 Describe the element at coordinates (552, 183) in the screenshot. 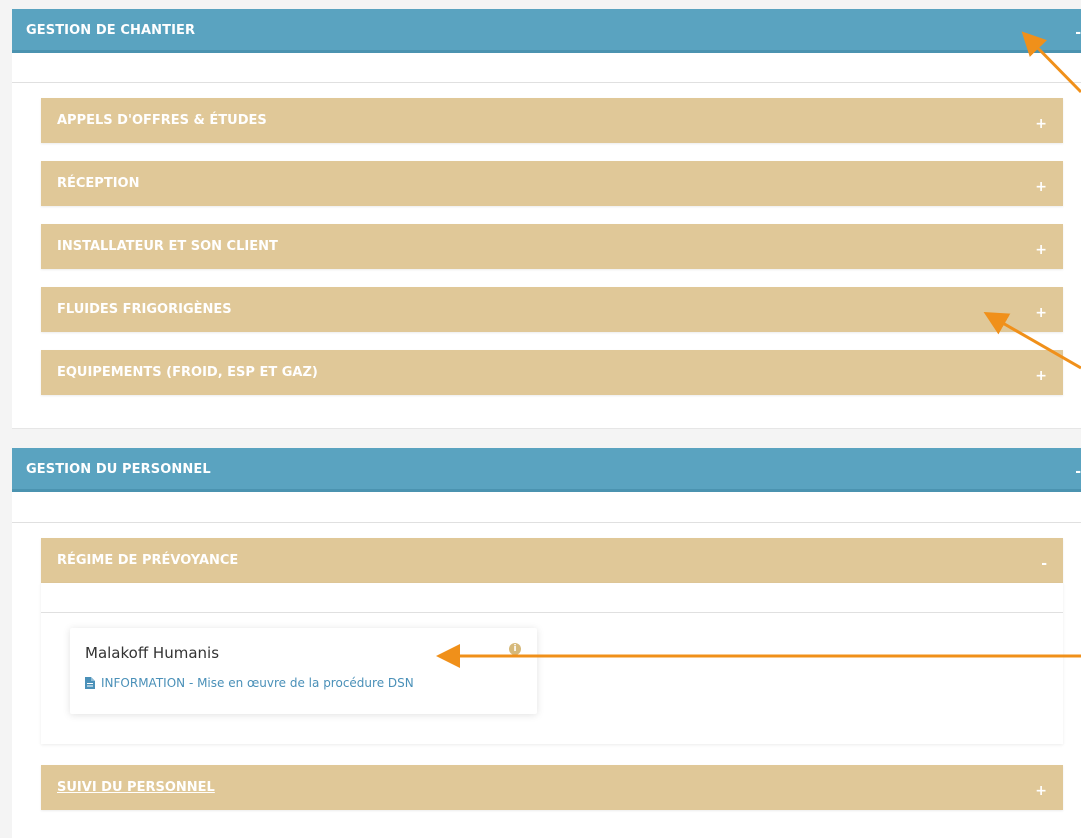

I see `accordion-reception: RÉCEPTION +` at that location.